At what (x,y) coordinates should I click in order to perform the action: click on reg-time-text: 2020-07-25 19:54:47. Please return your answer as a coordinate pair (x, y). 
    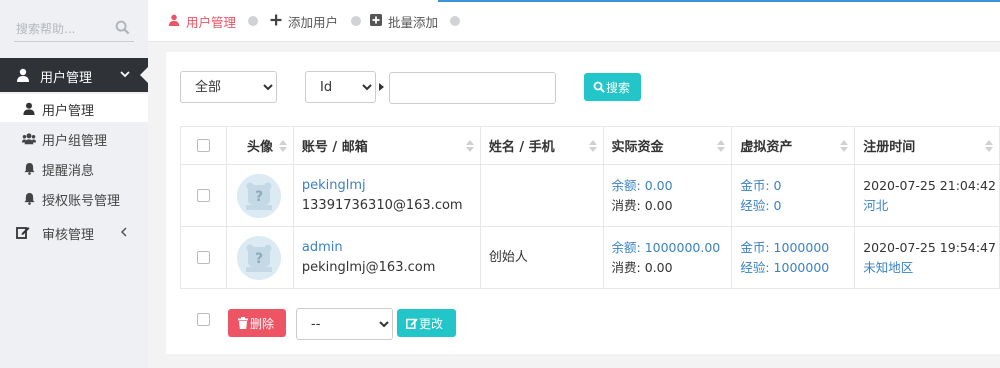
    Looking at the image, I should click on (929, 247).